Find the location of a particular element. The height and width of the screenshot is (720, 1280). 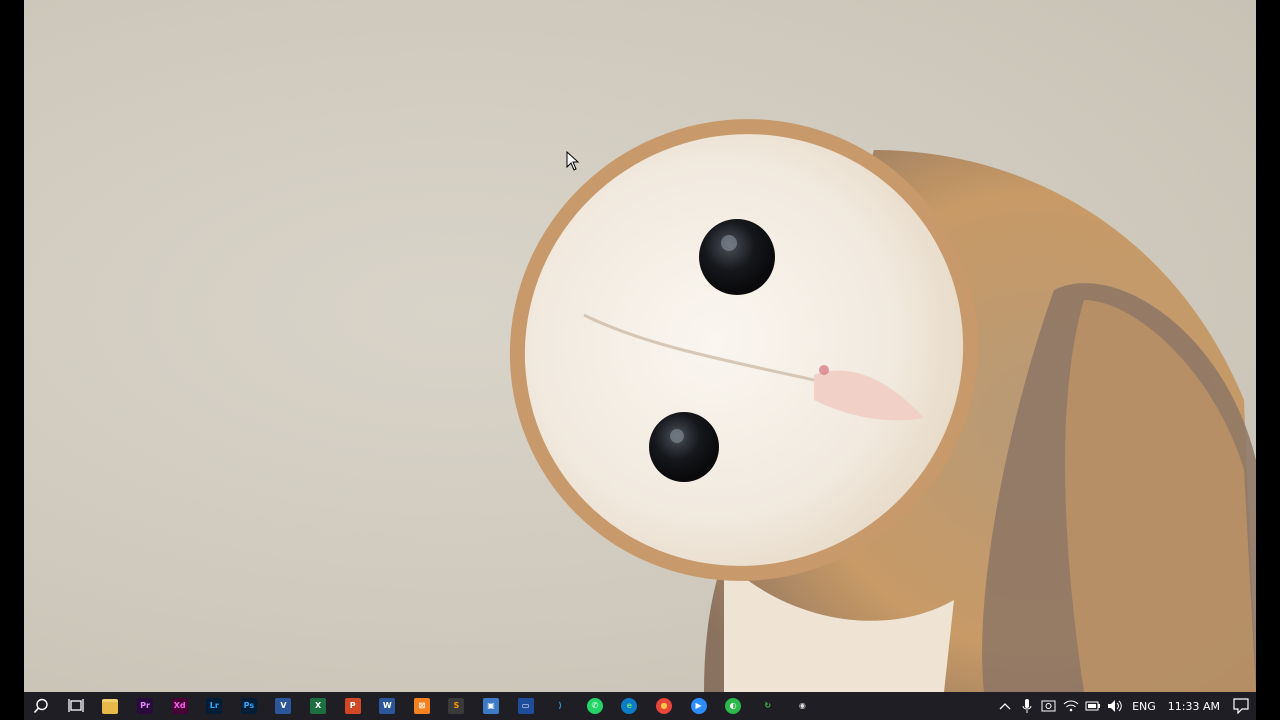

taskbar-app-photoshop: Ps is located at coordinates (249, 706).